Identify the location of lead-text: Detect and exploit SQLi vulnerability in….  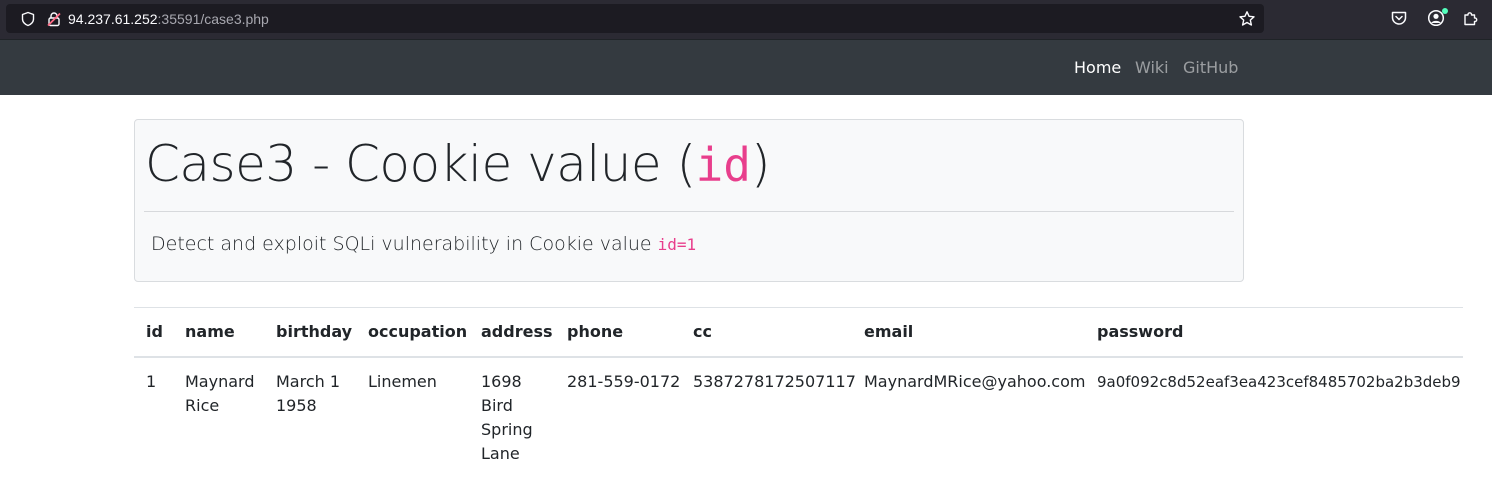
(404, 244).